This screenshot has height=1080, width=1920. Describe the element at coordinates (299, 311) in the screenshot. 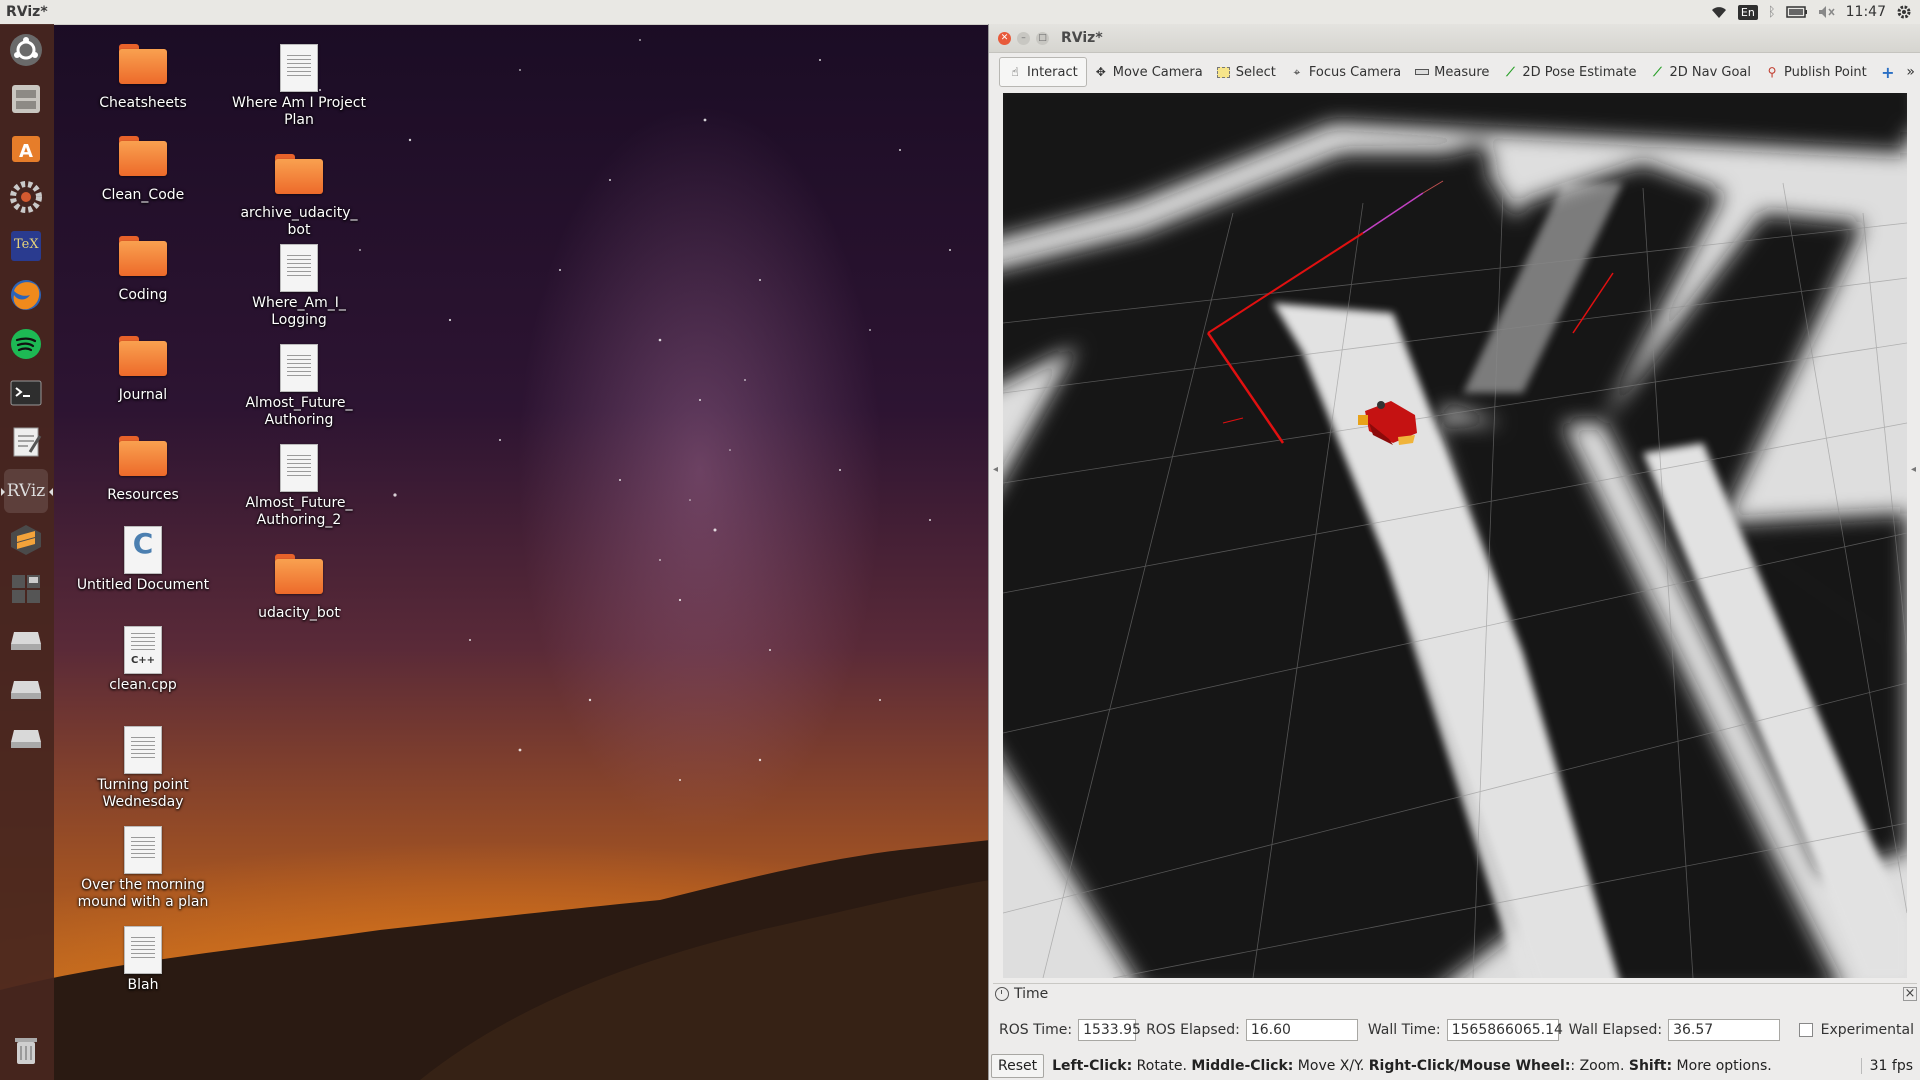

I see `icon-label: Where_Am_I_ Logging` at that location.